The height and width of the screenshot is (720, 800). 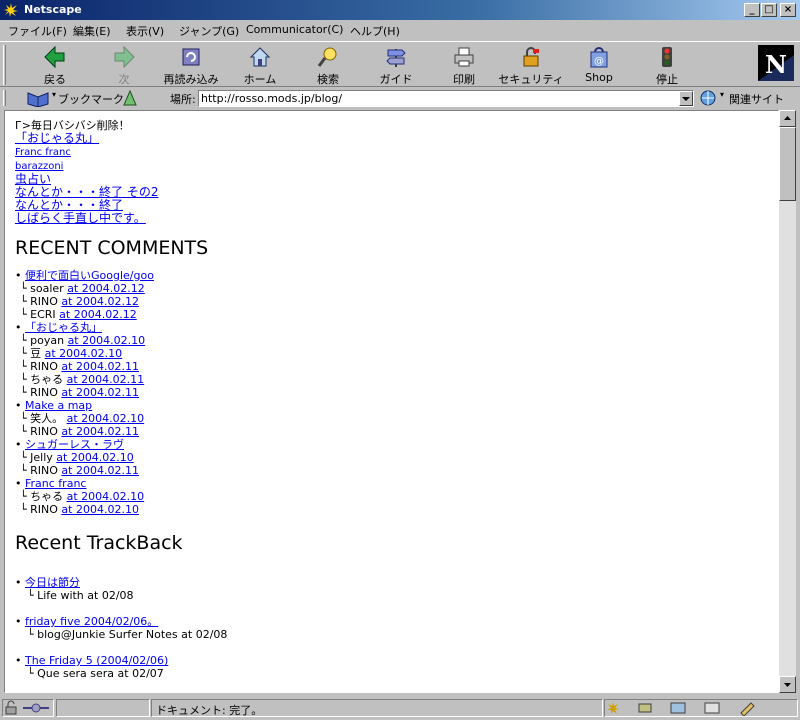 What do you see at coordinates (667, 57) in the screenshot?
I see `stop-traffic-light-icon` at bounding box center [667, 57].